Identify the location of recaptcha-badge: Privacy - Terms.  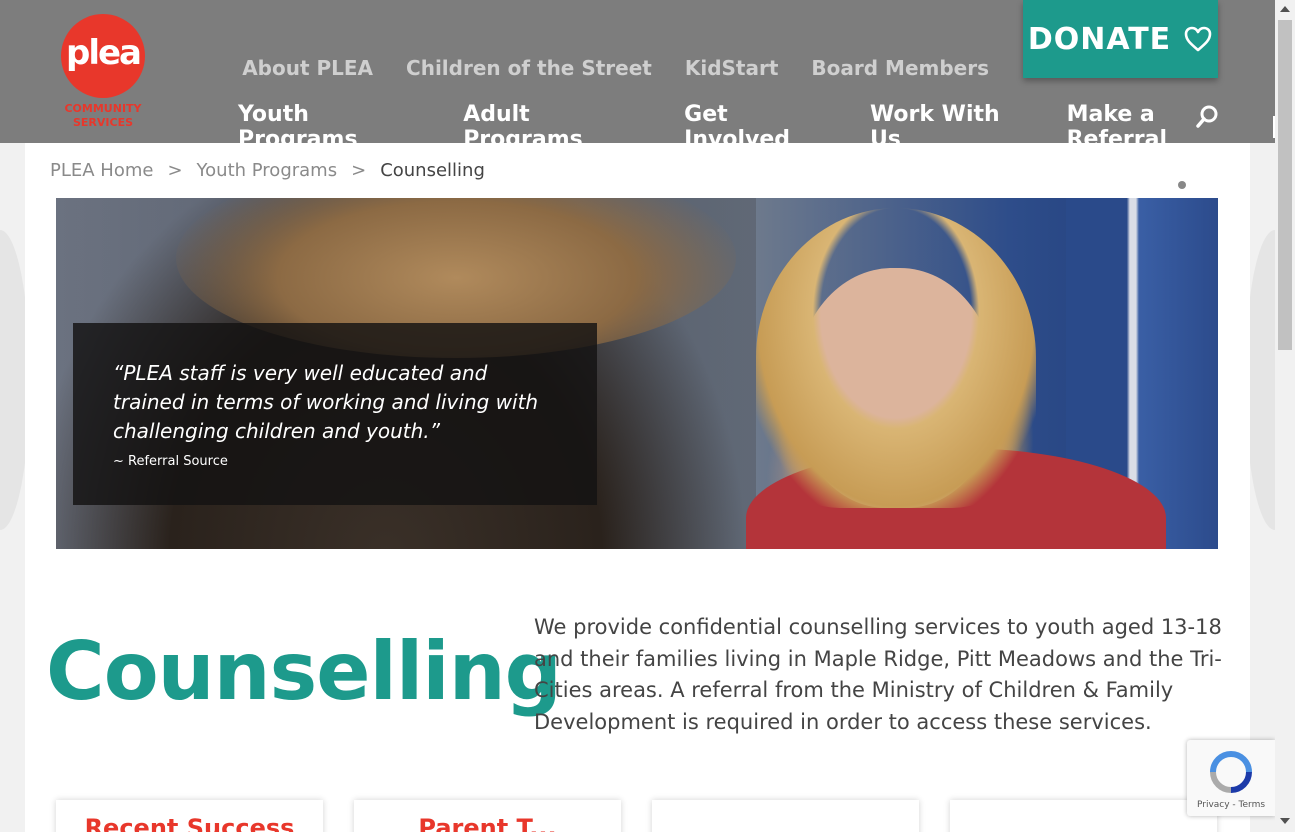
(1231, 778).